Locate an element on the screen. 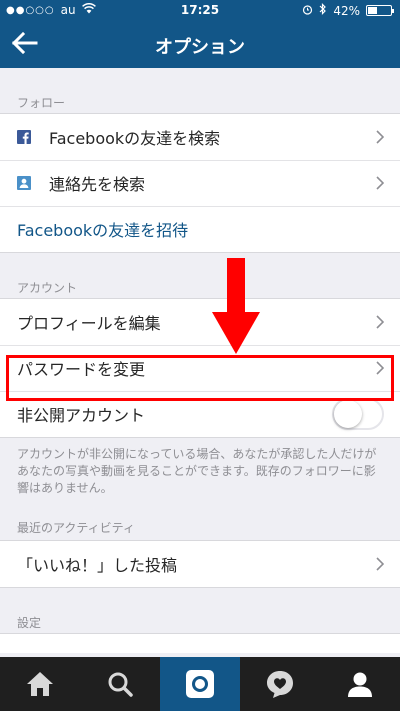 The height and width of the screenshot is (711, 400). private-account-toggle is located at coordinates (358, 414).